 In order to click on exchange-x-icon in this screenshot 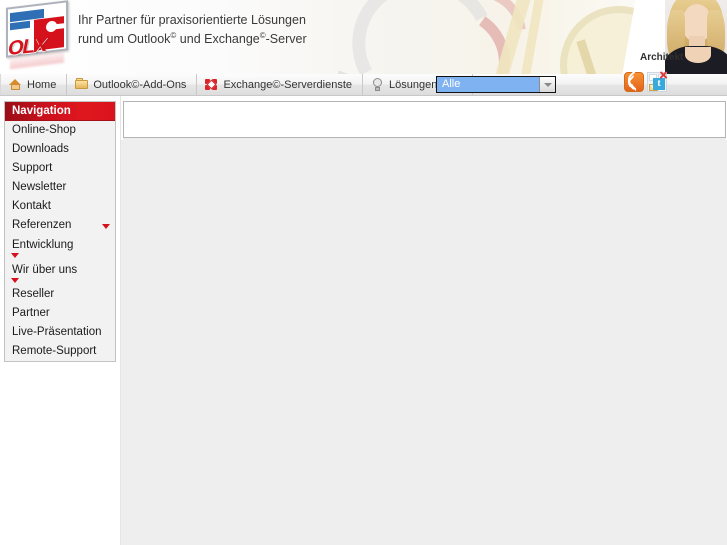, I will do `click(663, 75)`.